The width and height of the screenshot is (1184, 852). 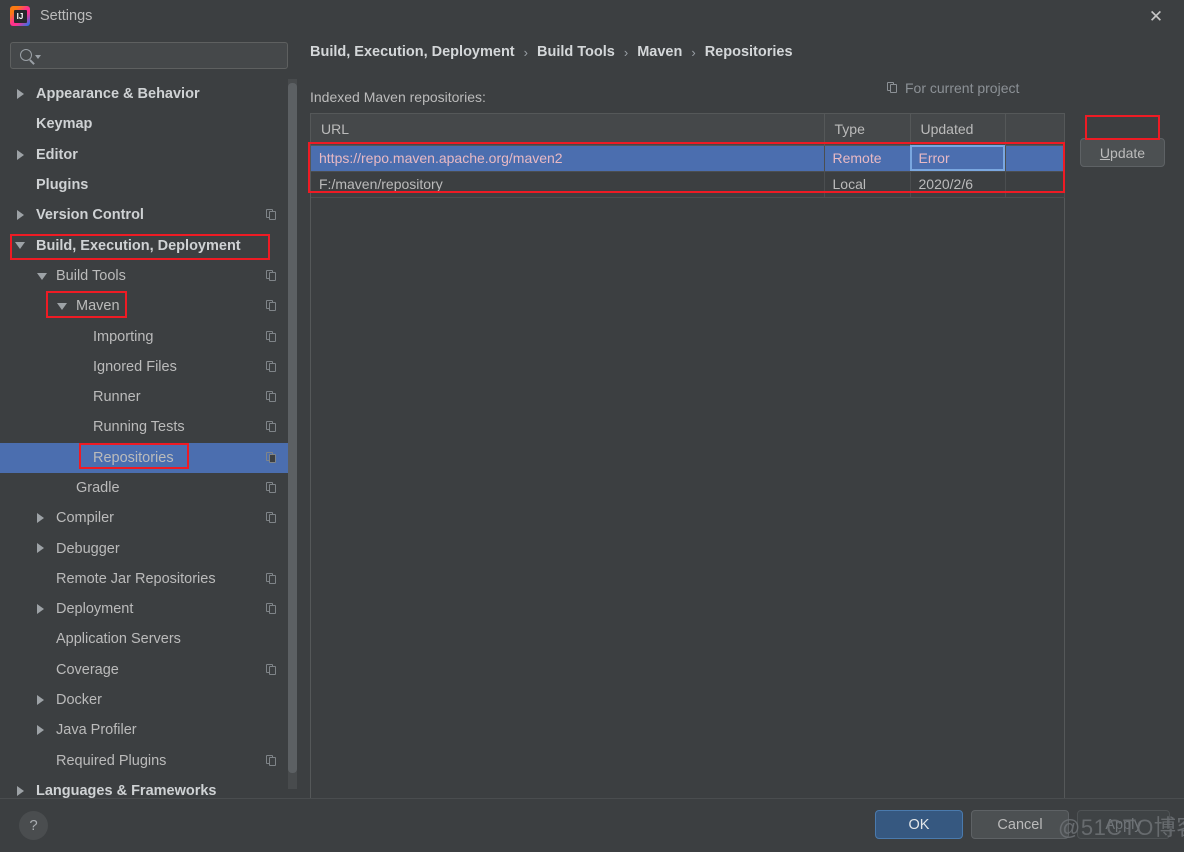 I want to click on close-icon: ✕, so click(x=1156, y=16).